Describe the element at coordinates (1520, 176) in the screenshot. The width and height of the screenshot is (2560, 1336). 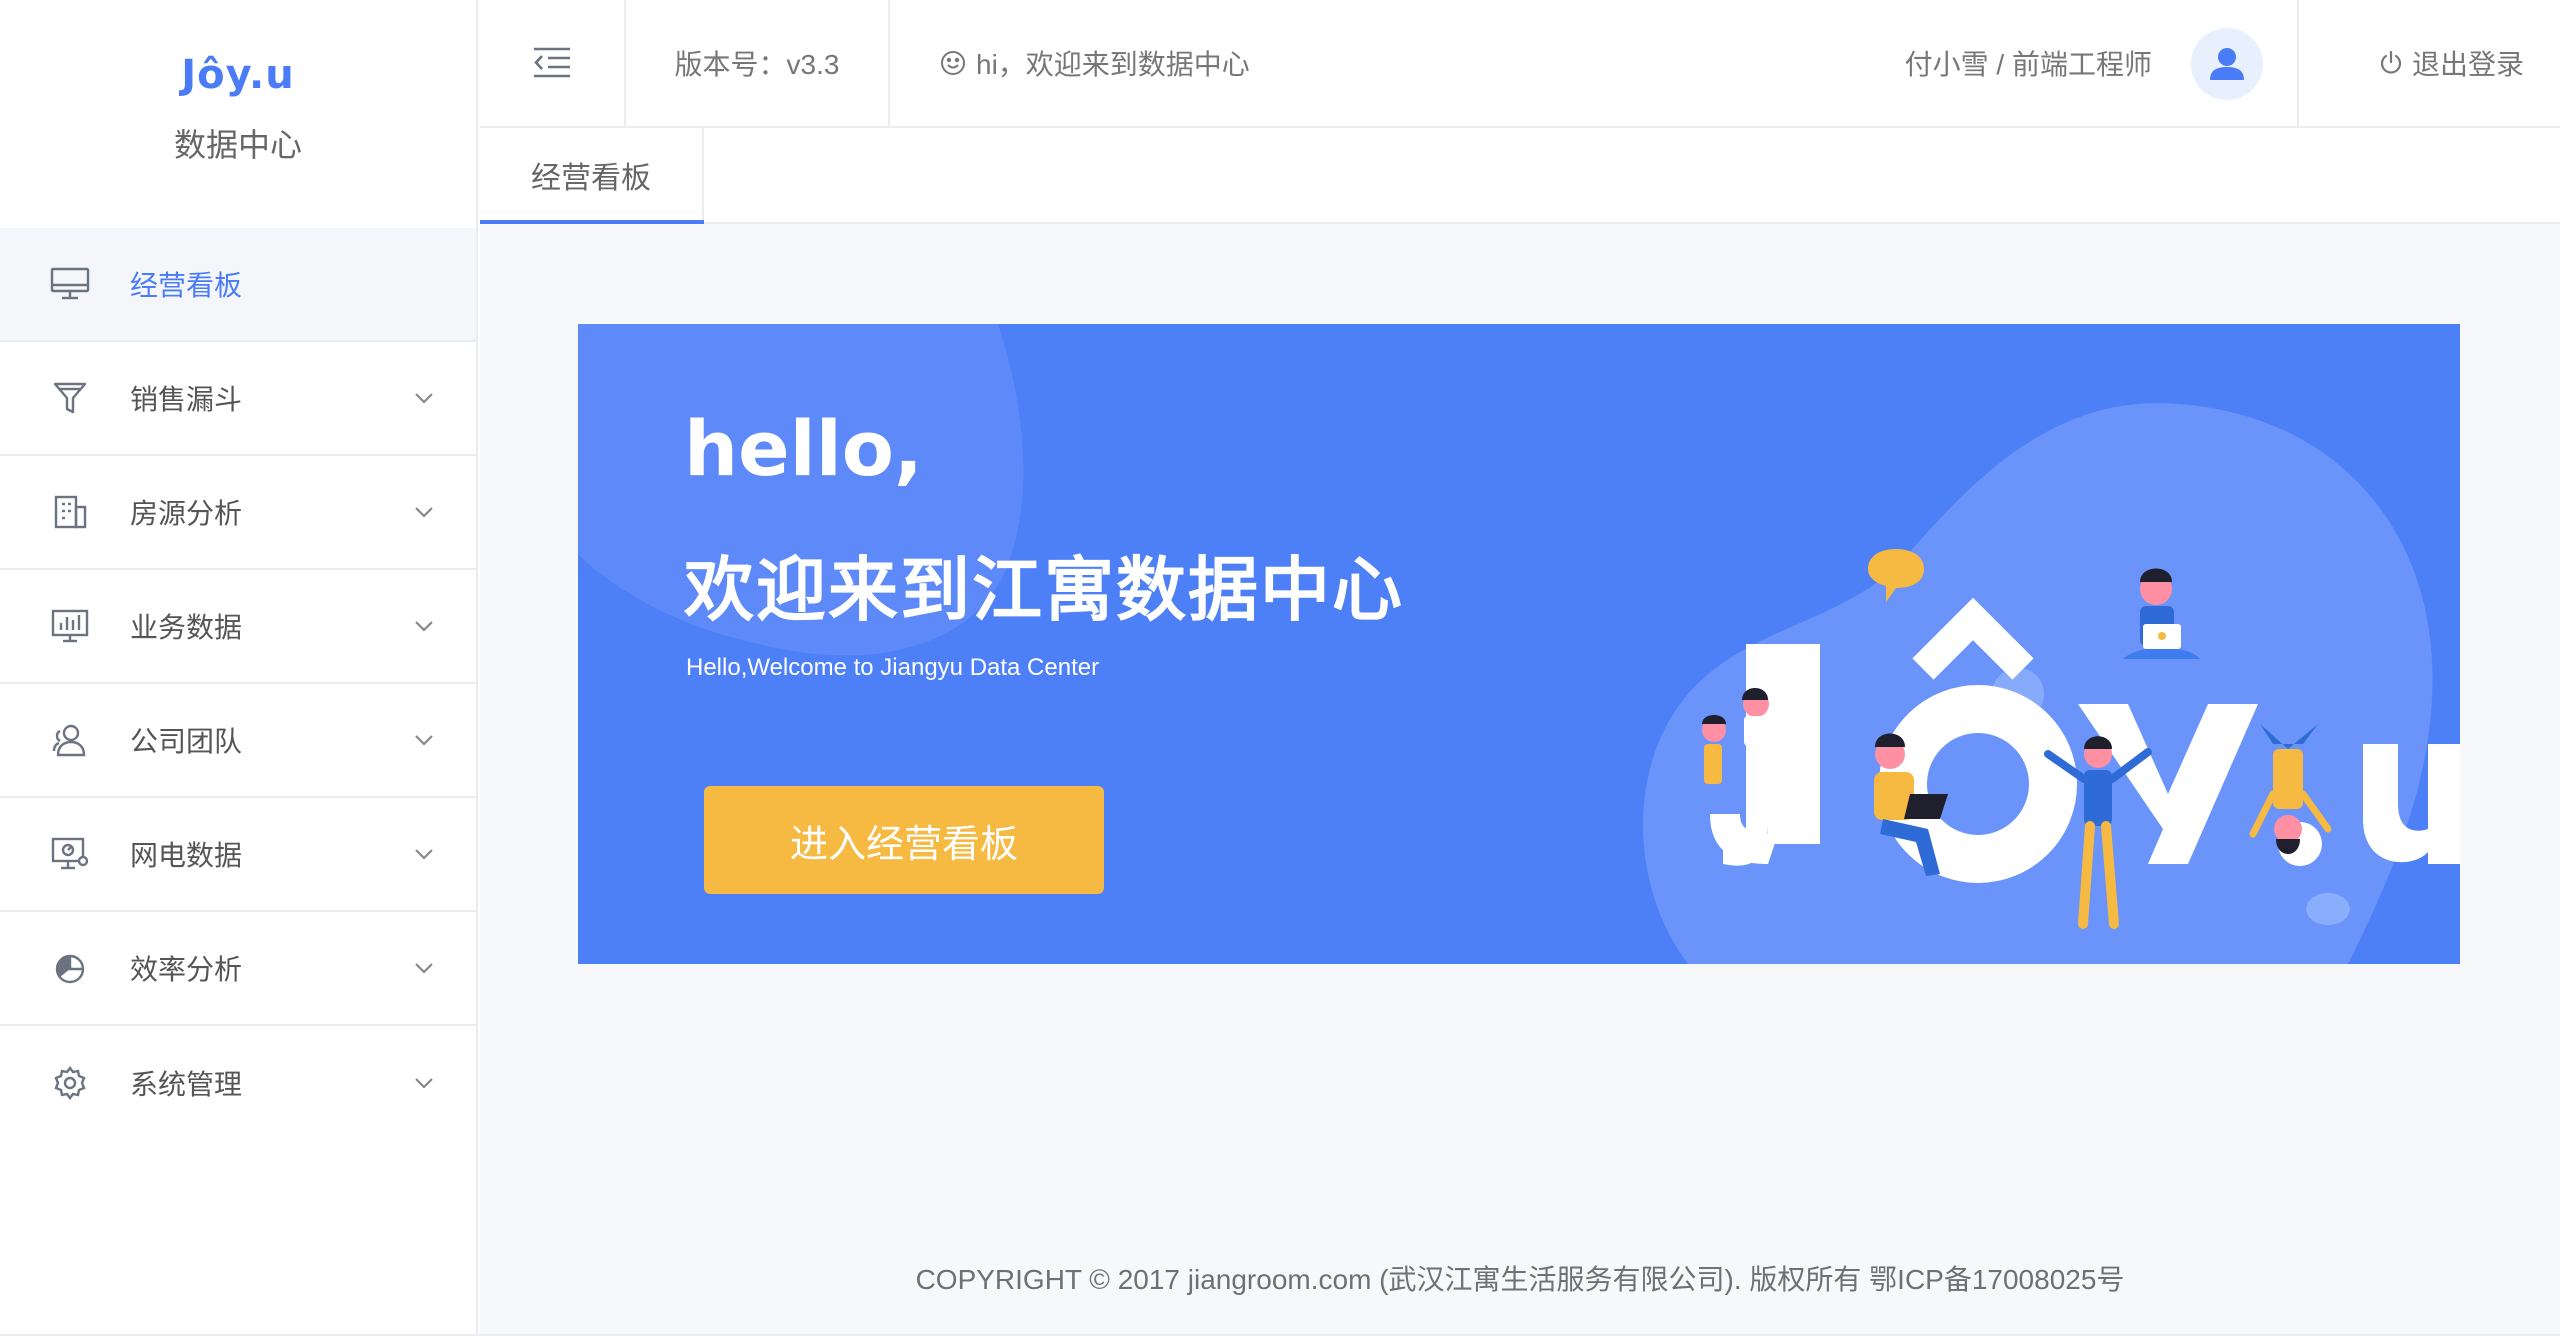
I see `tab-bar: 经营看板` at that location.